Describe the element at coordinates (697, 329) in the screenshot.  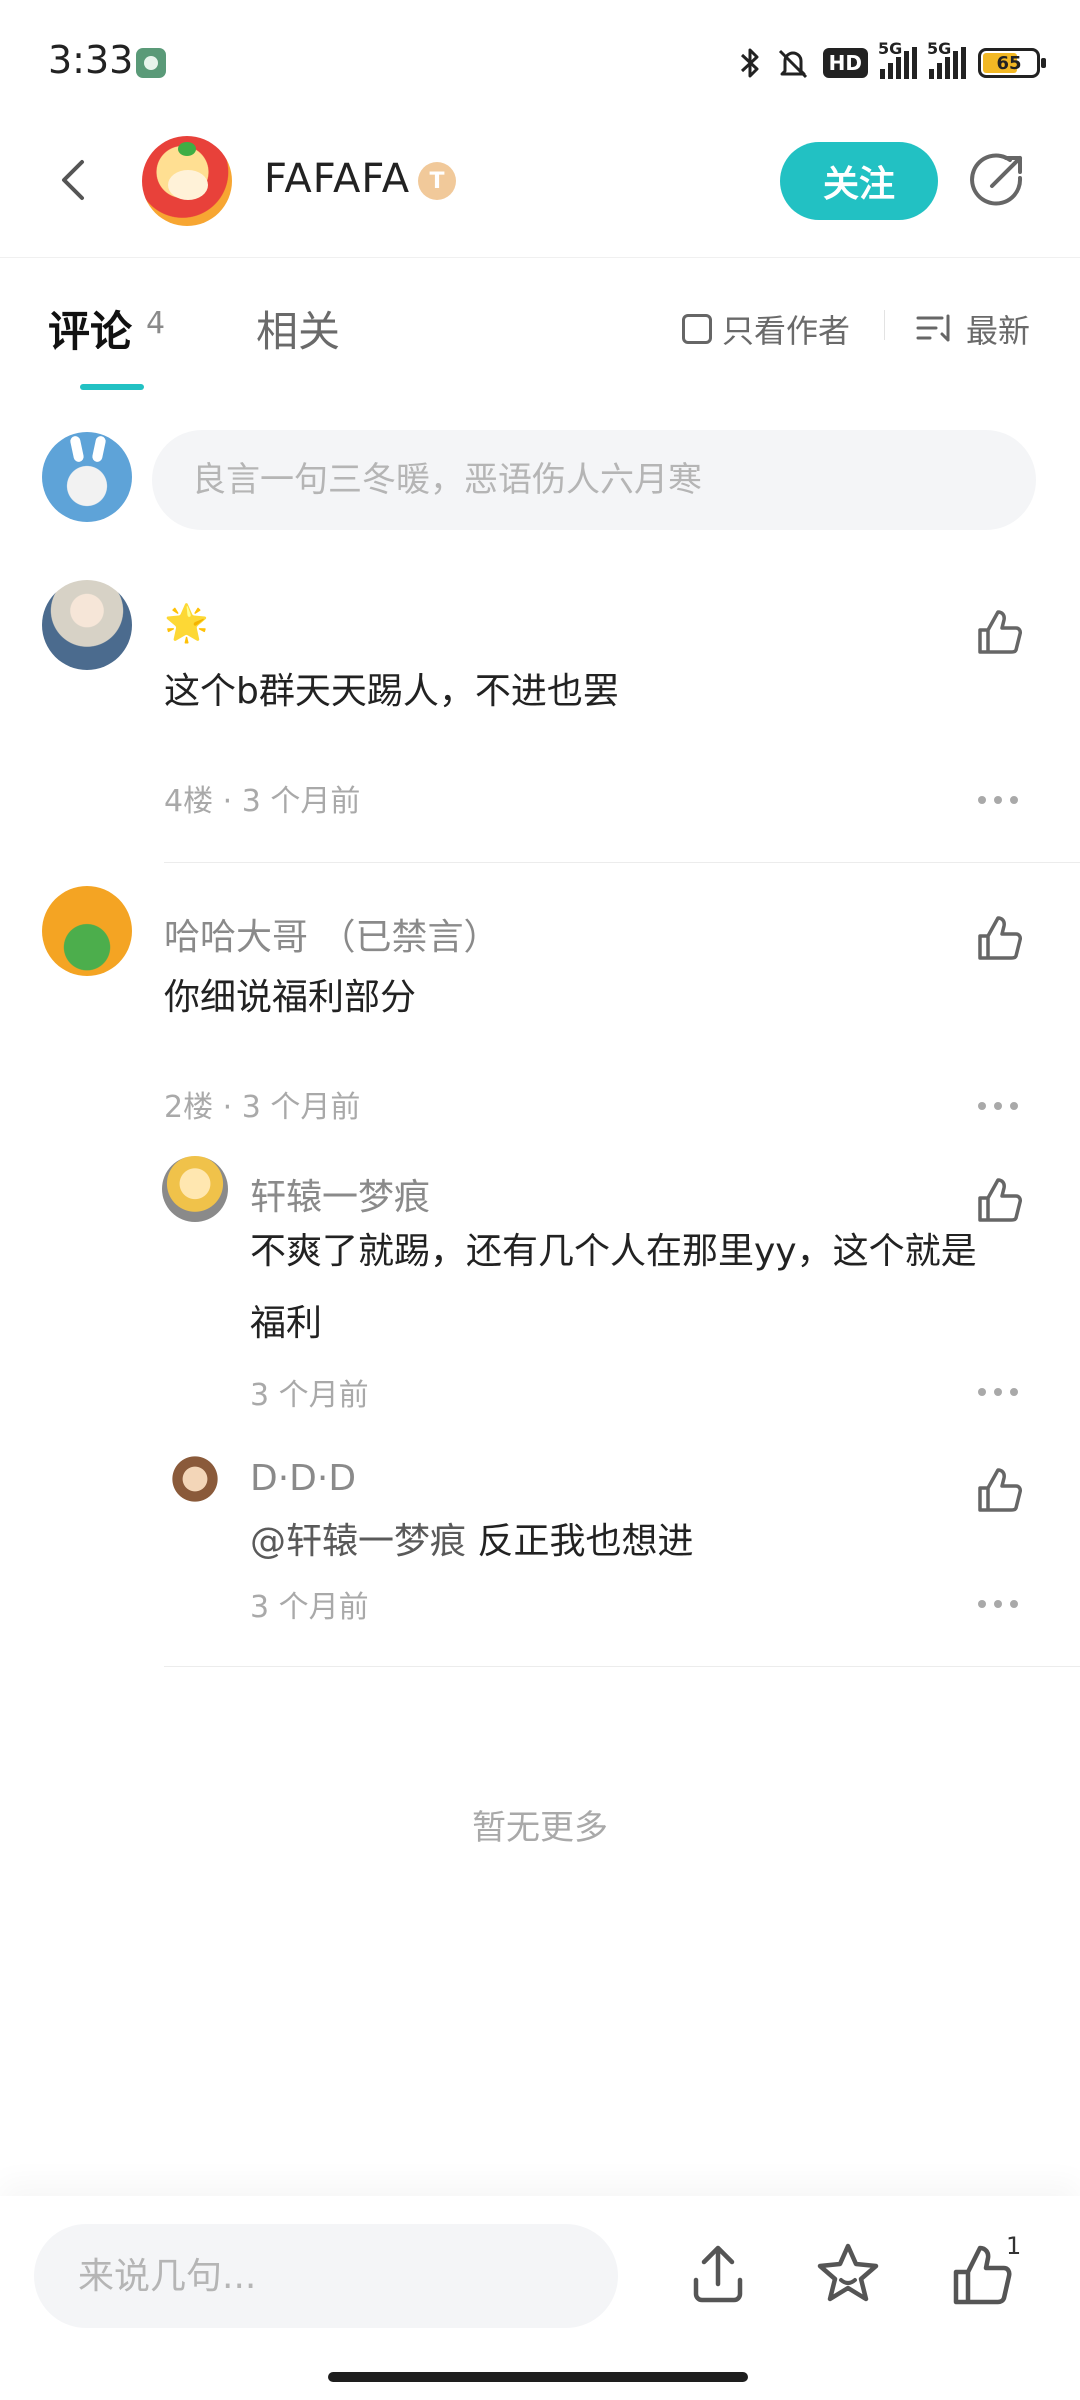
I see `author-only-checkbox` at that location.